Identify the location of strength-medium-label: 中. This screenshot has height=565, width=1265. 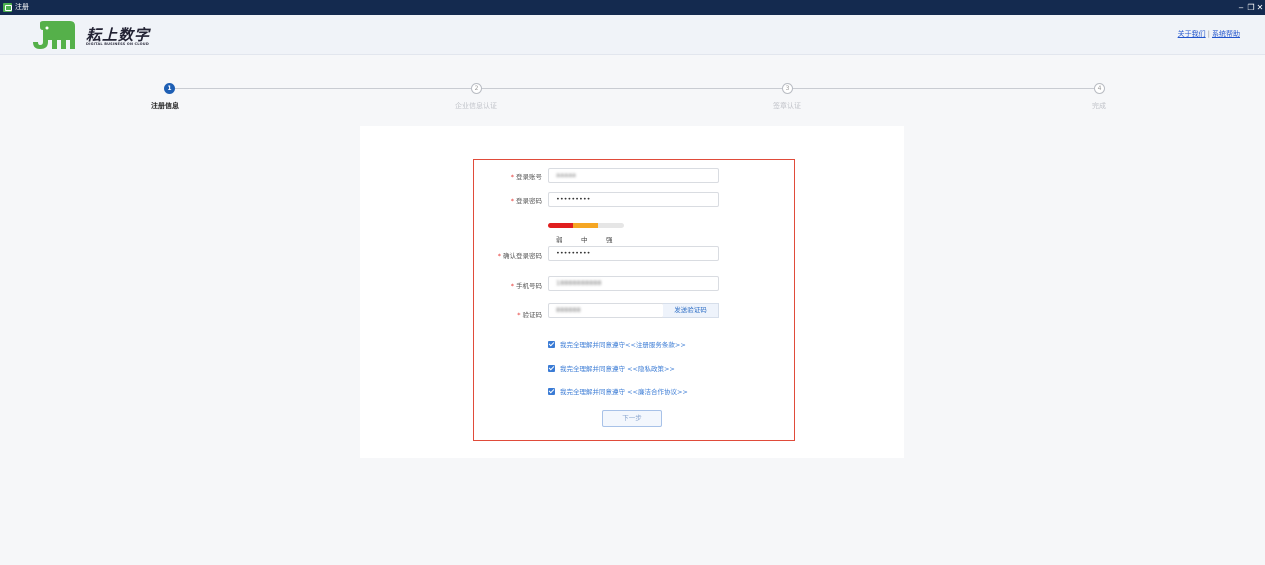
(584, 240).